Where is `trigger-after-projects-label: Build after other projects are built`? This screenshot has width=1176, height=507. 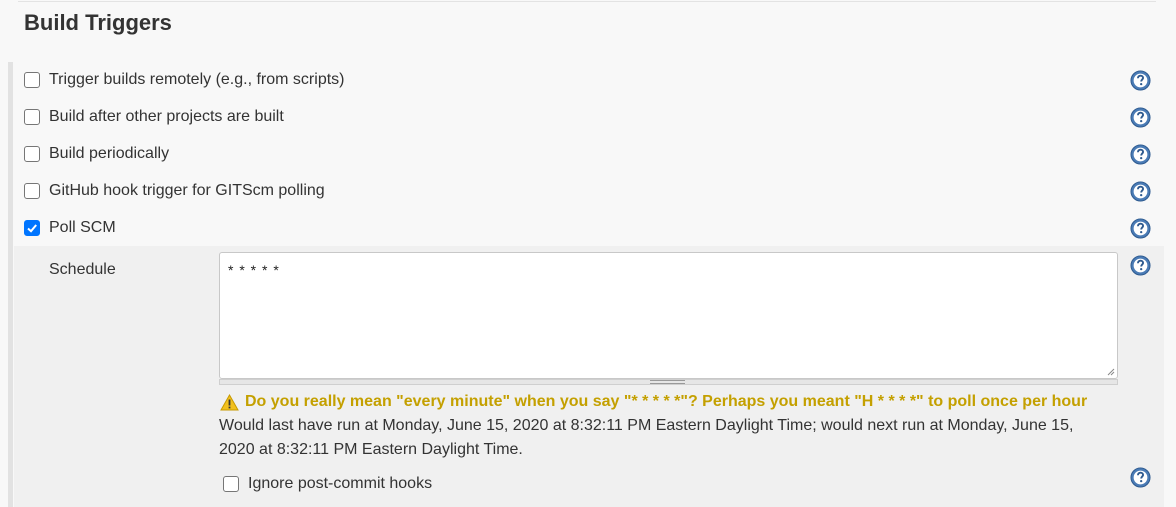
trigger-after-projects-label: Build after other projects are built is located at coordinates (166, 116).